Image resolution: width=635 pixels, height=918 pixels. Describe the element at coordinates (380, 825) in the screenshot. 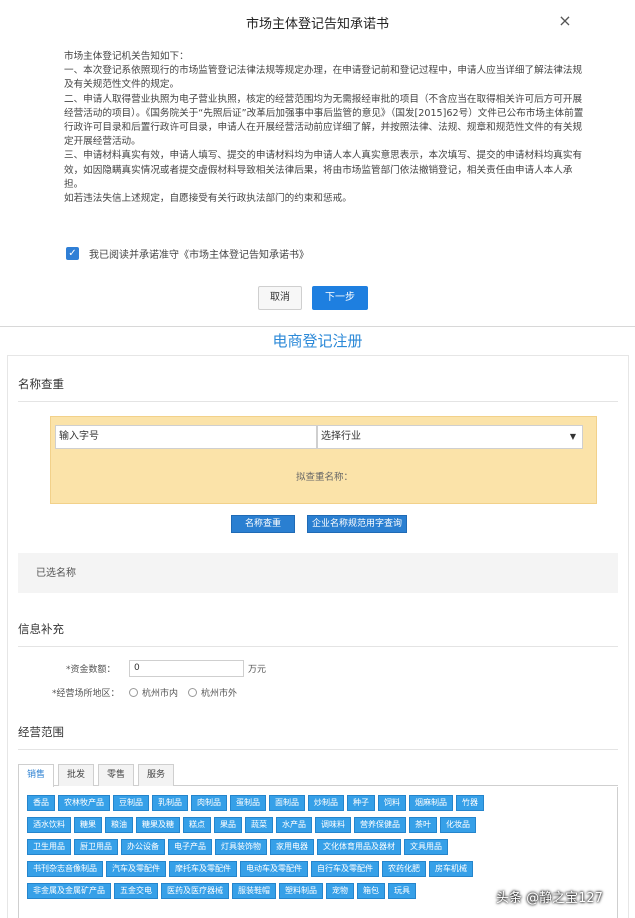

I see `category-chip: 营养保健品` at that location.